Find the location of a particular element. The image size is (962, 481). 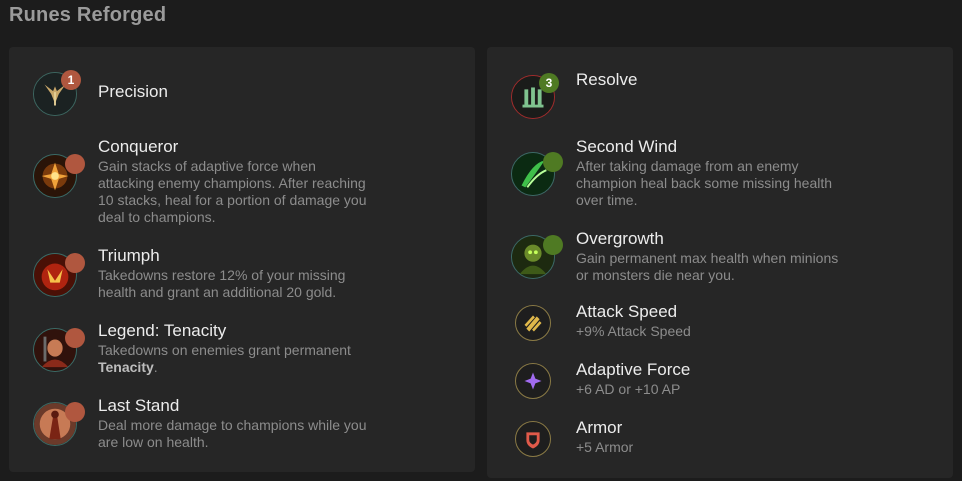

shard-attack-speed: Attack Speed +9% Attack Speed is located at coordinates (678, 321).